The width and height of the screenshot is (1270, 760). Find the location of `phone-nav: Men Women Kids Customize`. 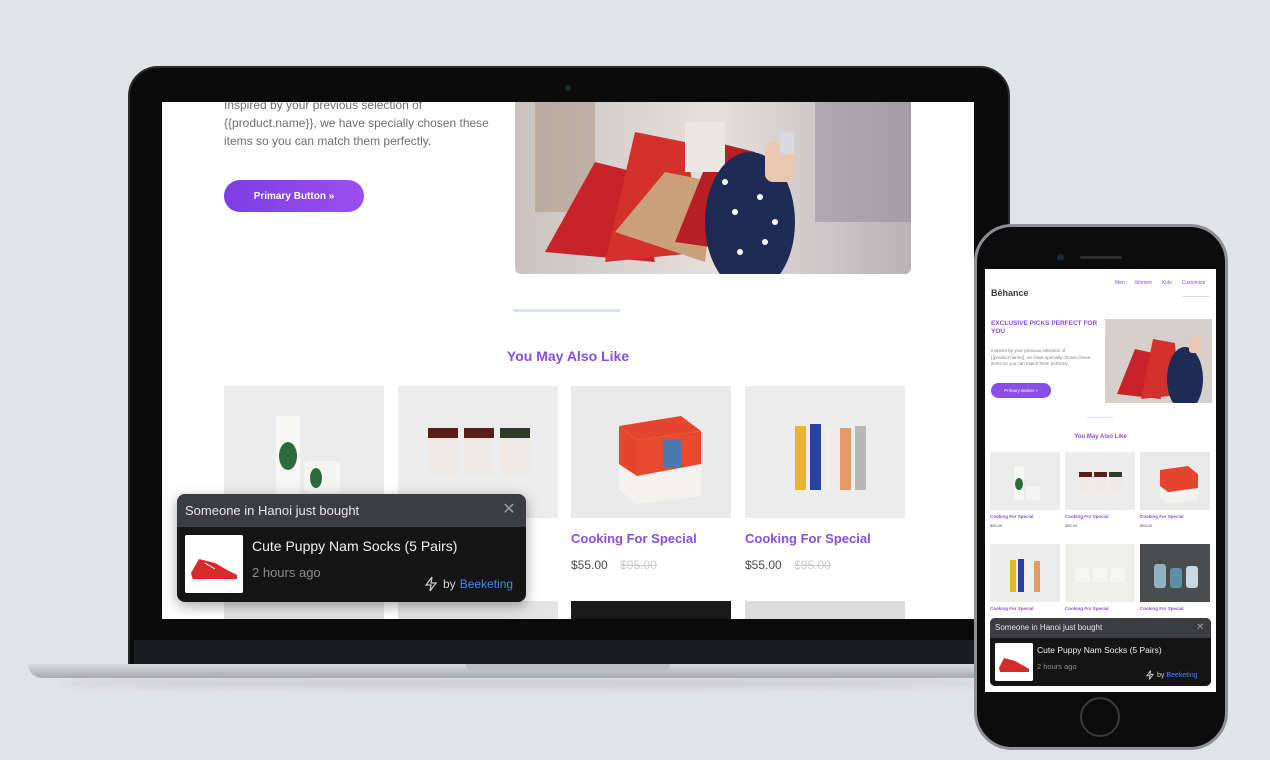

phone-nav: Men Women Kids Customize is located at coordinates (1160, 283).